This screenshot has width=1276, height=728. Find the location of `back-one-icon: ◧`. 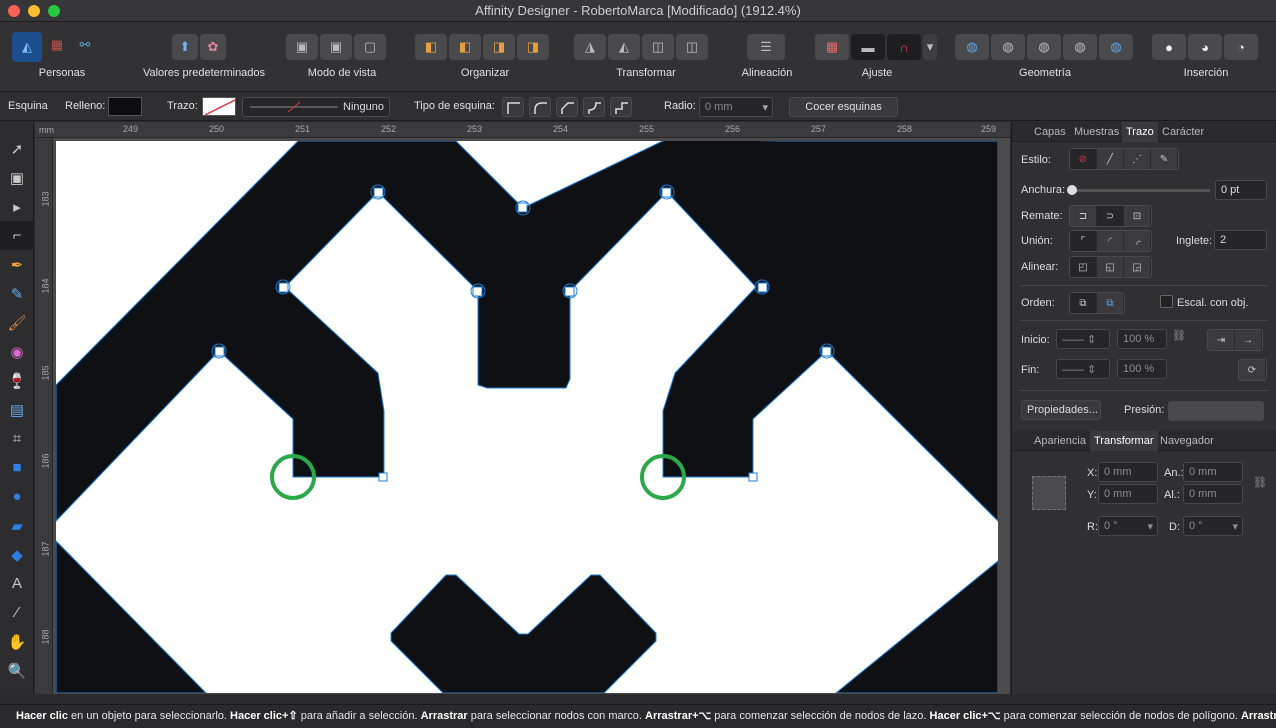

back-one-icon: ◧ is located at coordinates (431, 47).